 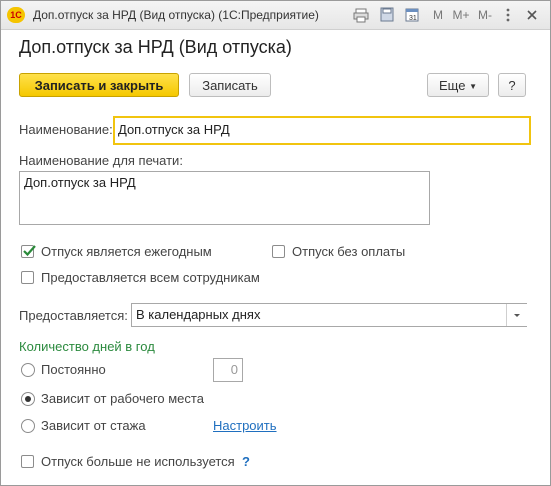 I want to click on name-input: Доп.отпуск за НРД, so click(x=322, y=130).